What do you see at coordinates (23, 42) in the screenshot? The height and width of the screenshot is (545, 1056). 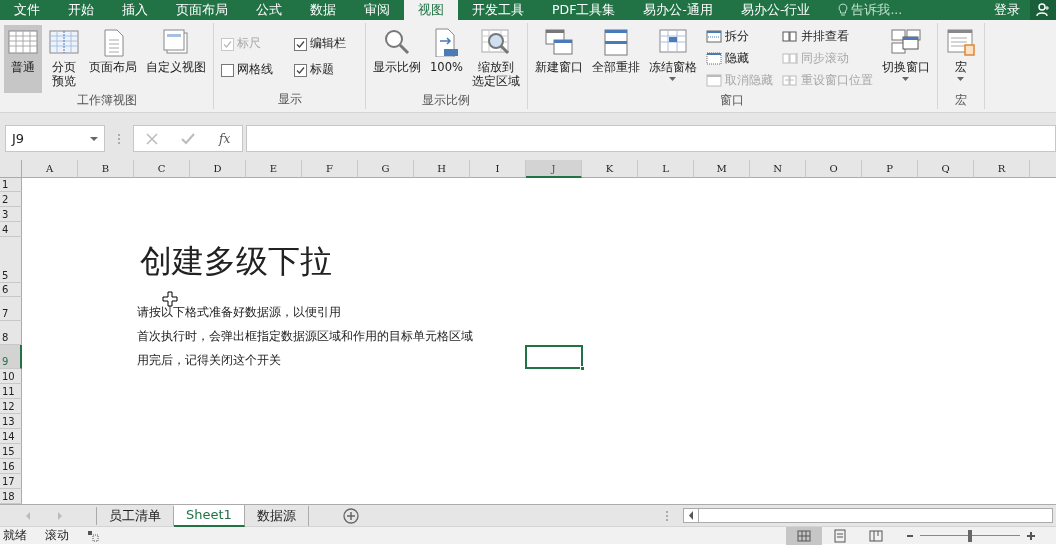 I see `grid-icon` at bounding box center [23, 42].